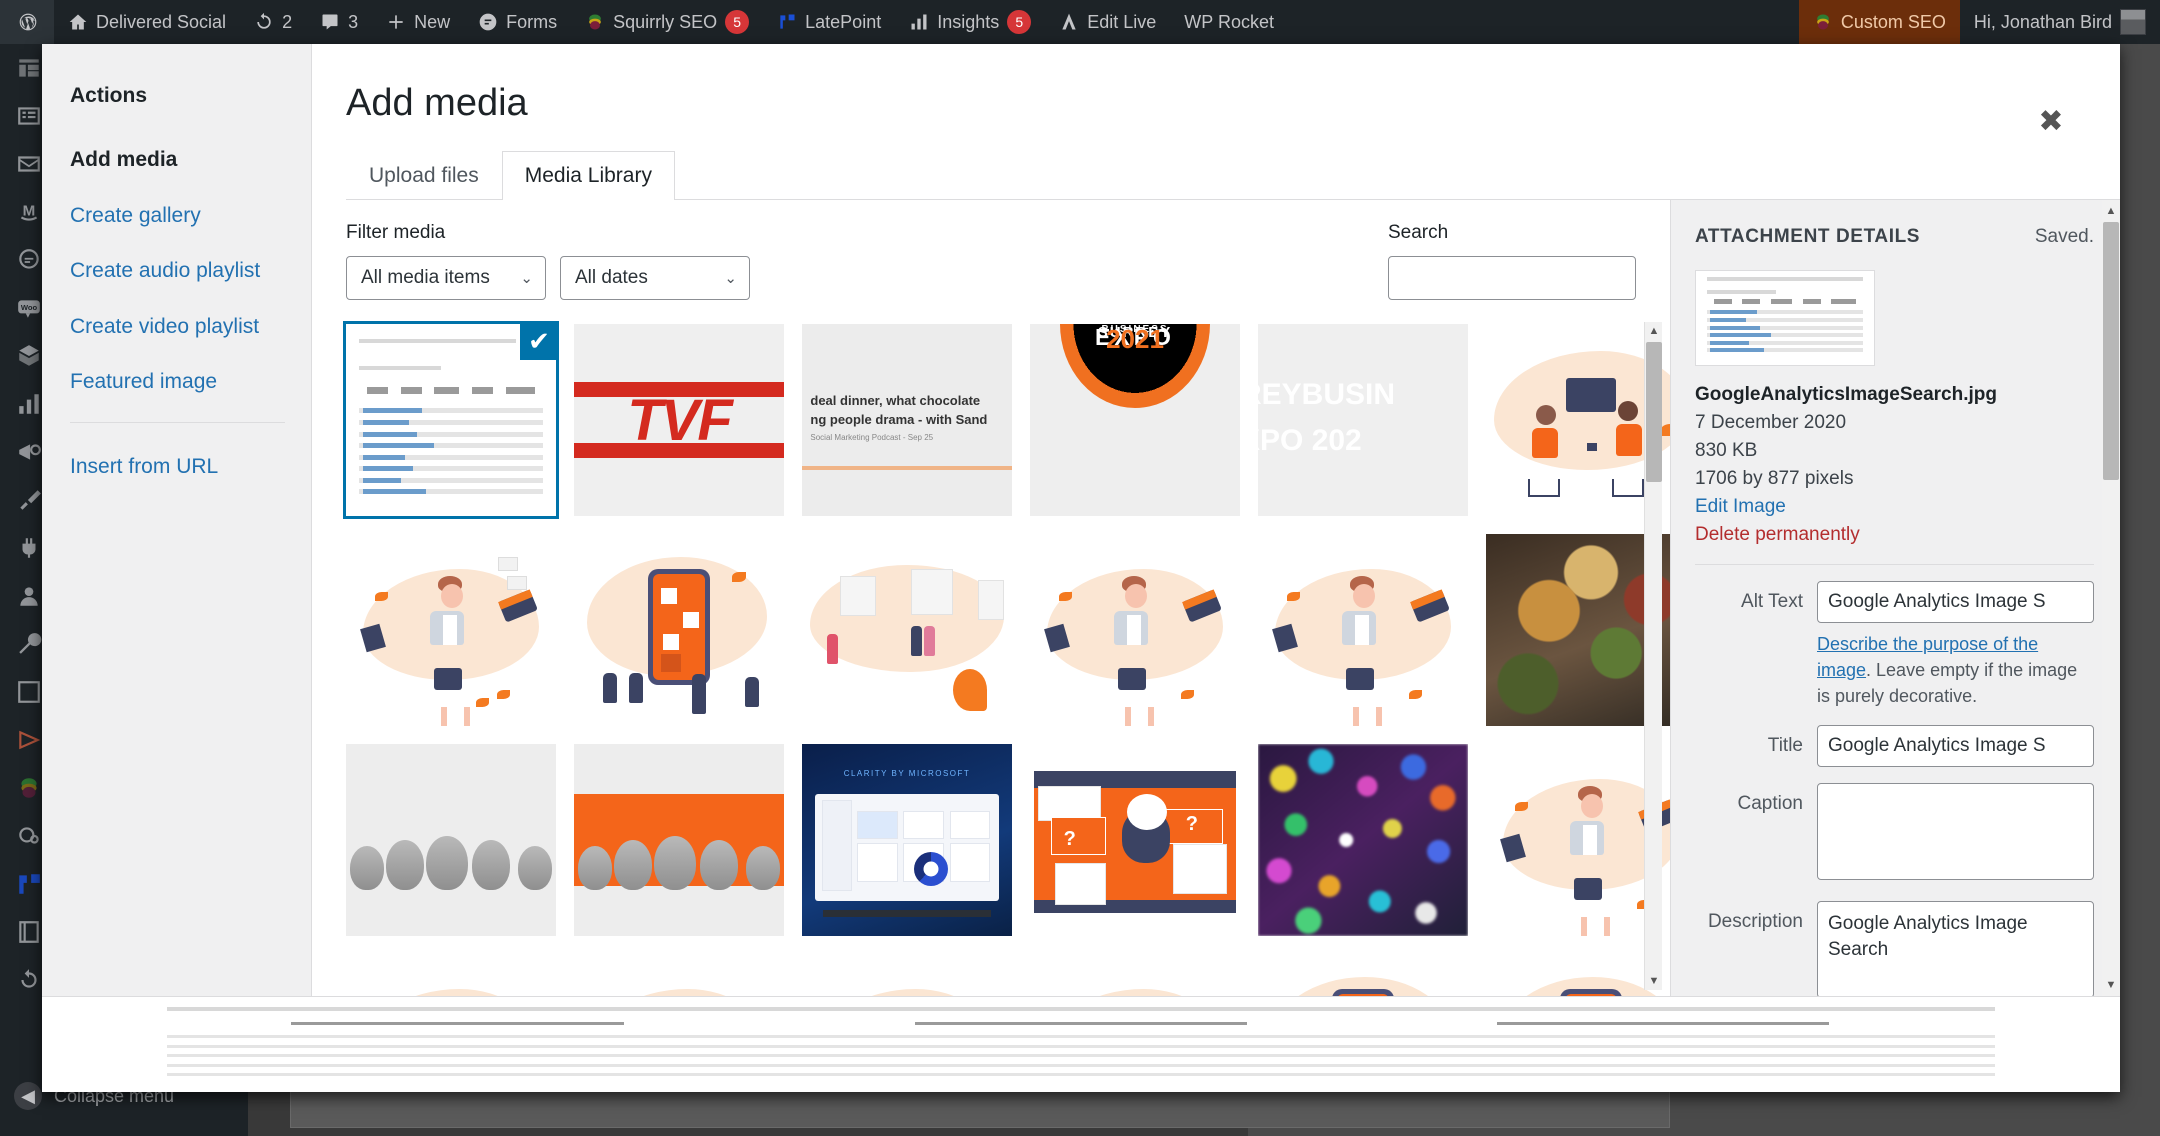 This screenshot has width=2160, height=1136. What do you see at coordinates (1363, 420) in the screenshot?
I see `media-item-surrey-business-expo-banner: REYBUSIN XPO 202` at bounding box center [1363, 420].